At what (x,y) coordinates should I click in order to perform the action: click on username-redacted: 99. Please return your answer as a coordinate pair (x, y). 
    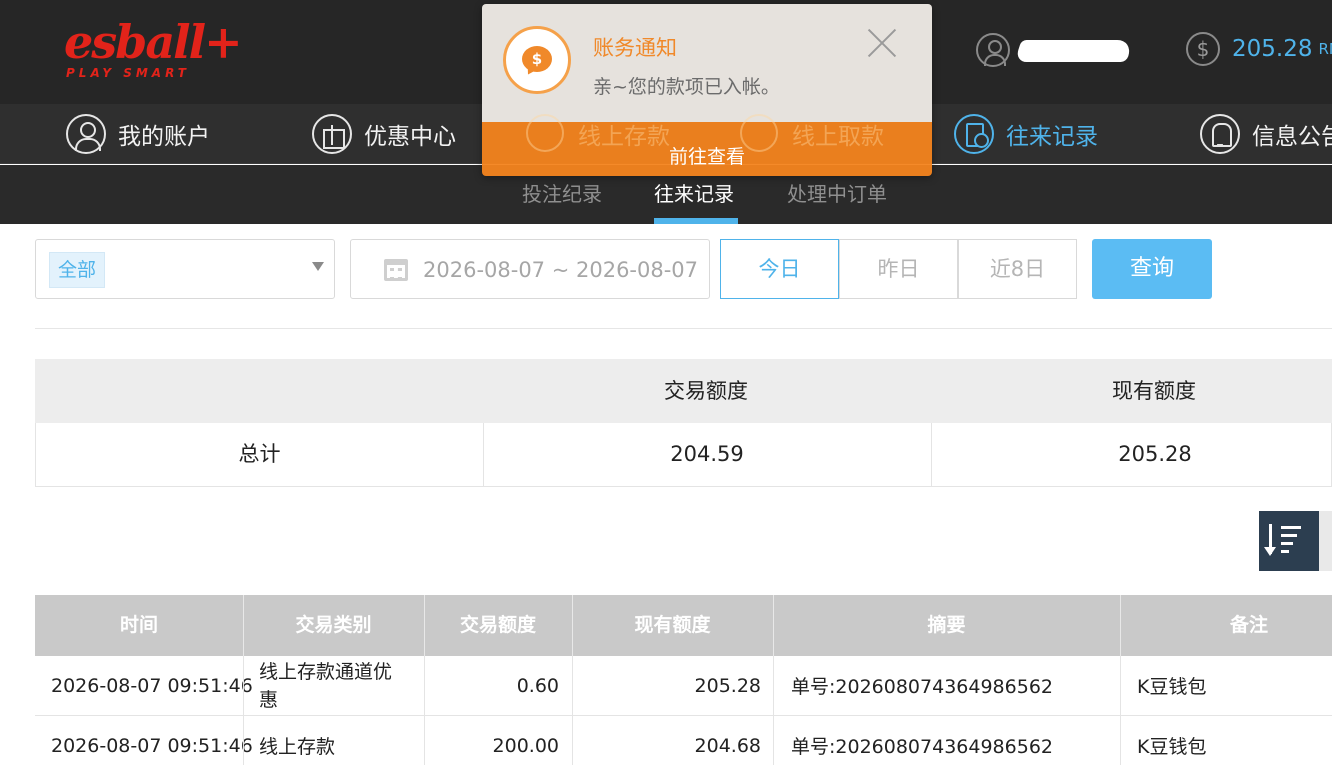
    Looking at the image, I should click on (1074, 50).